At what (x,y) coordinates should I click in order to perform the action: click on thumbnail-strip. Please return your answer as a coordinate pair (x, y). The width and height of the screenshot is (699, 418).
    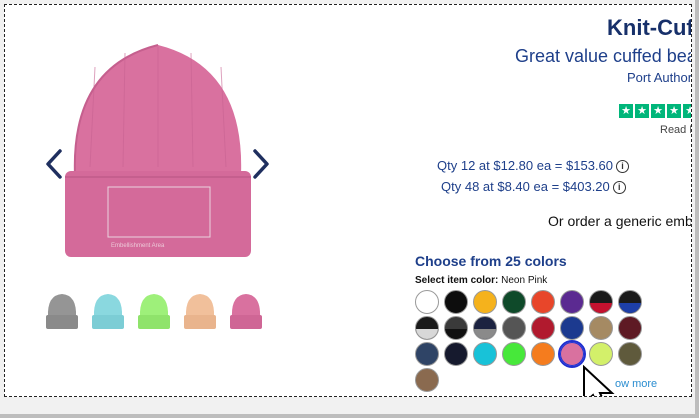
    Looking at the image, I should click on (154, 311).